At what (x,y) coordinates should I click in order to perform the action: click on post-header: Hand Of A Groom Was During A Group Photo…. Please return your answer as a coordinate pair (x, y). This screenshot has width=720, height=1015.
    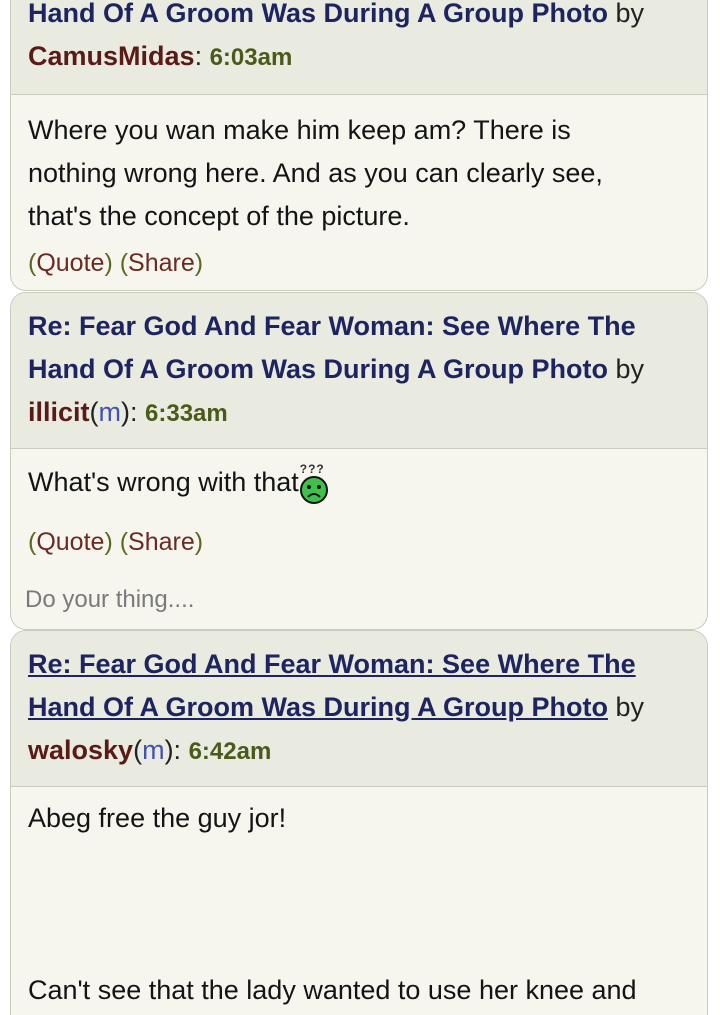
    Looking at the image, I should click on (359, 47).